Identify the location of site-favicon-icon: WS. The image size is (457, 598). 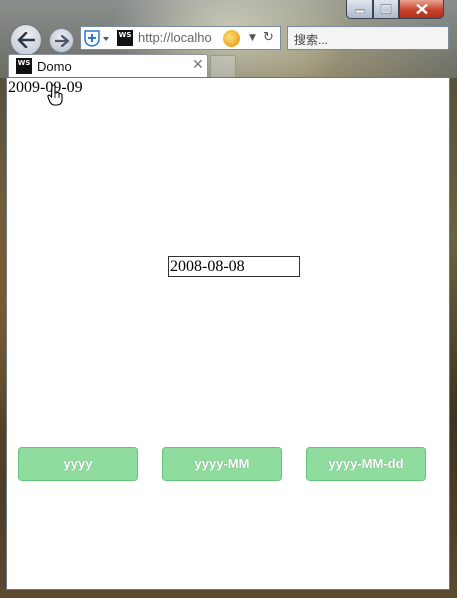
(125, 38).